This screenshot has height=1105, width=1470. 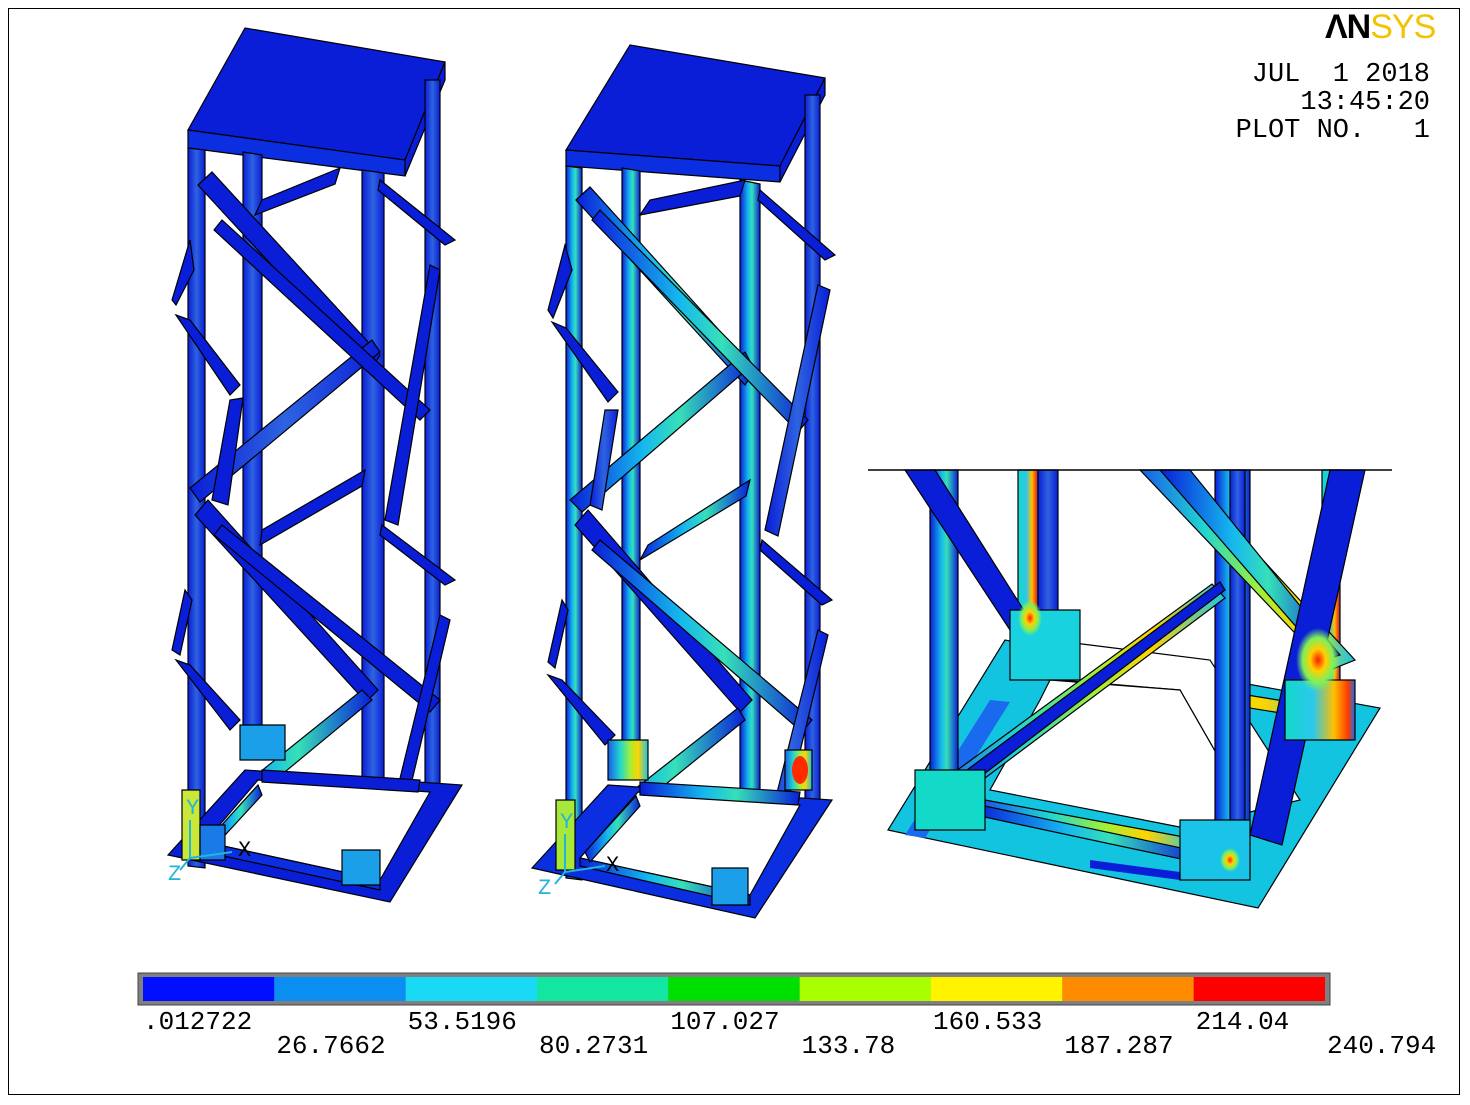 I want to click on legend-tick-5: 133.78, so click(x=848, y=1046).